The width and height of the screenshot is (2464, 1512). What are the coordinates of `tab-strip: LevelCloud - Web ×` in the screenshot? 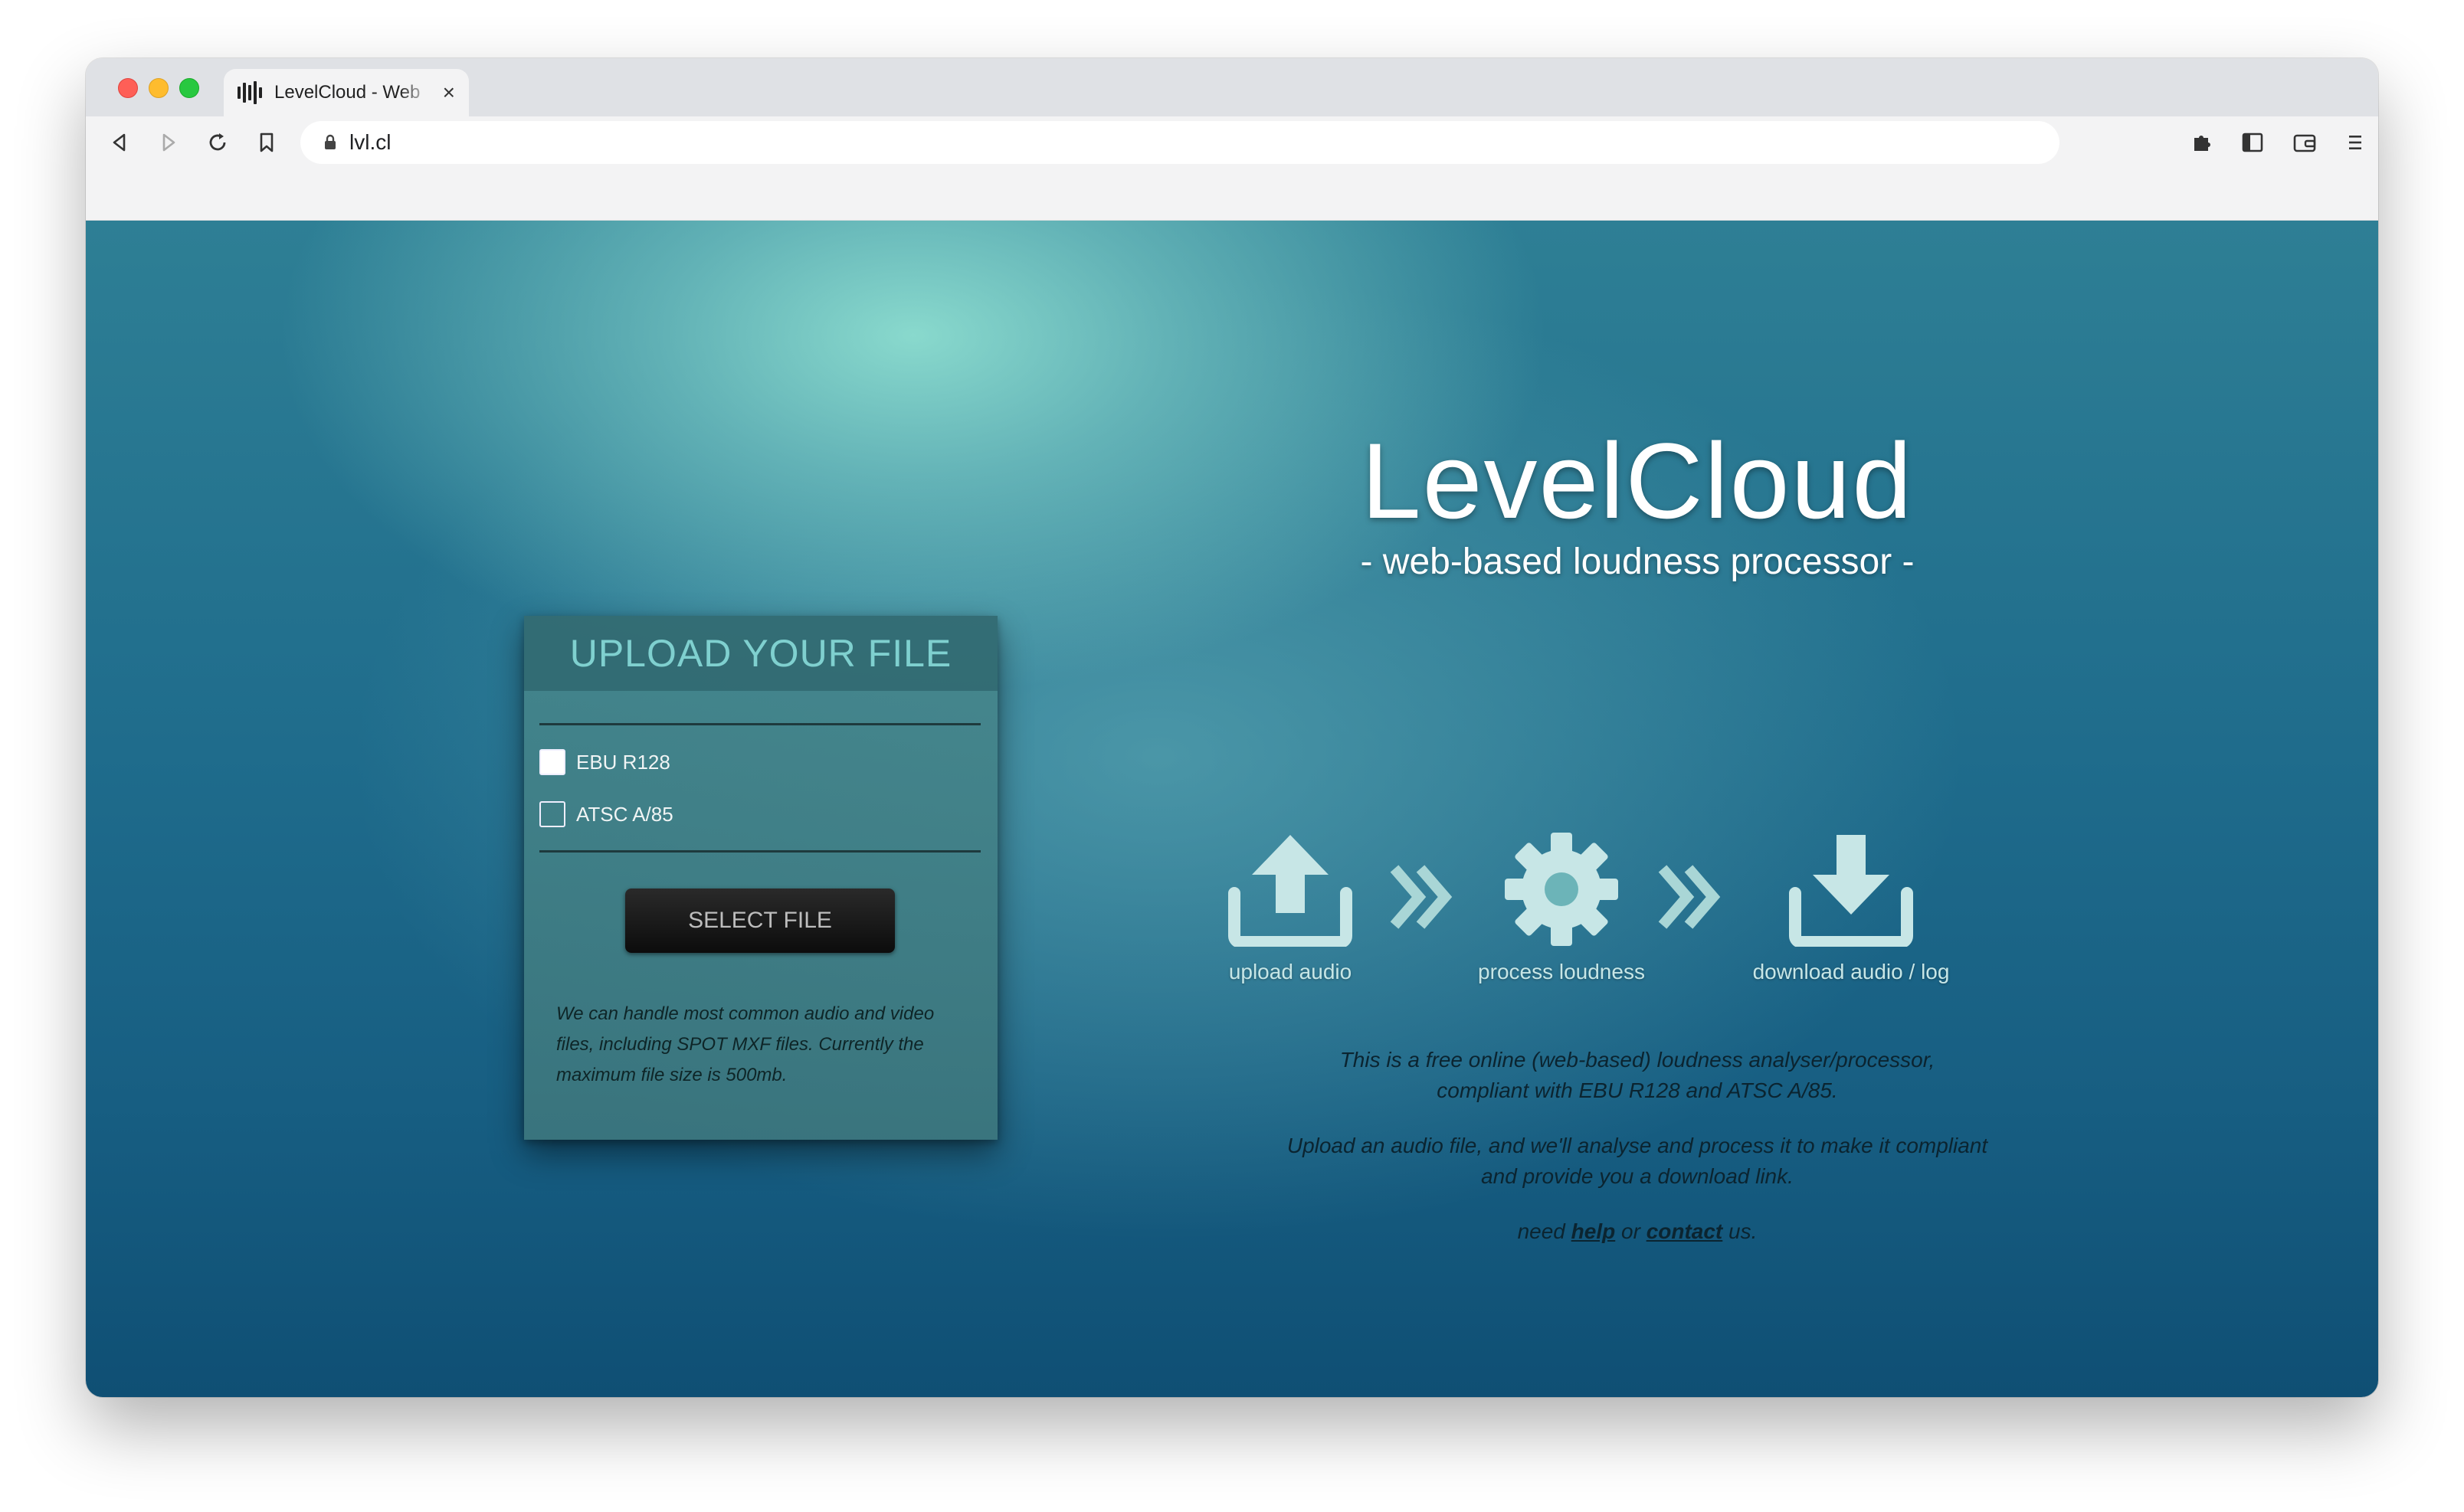 It's located at (1232, 87).